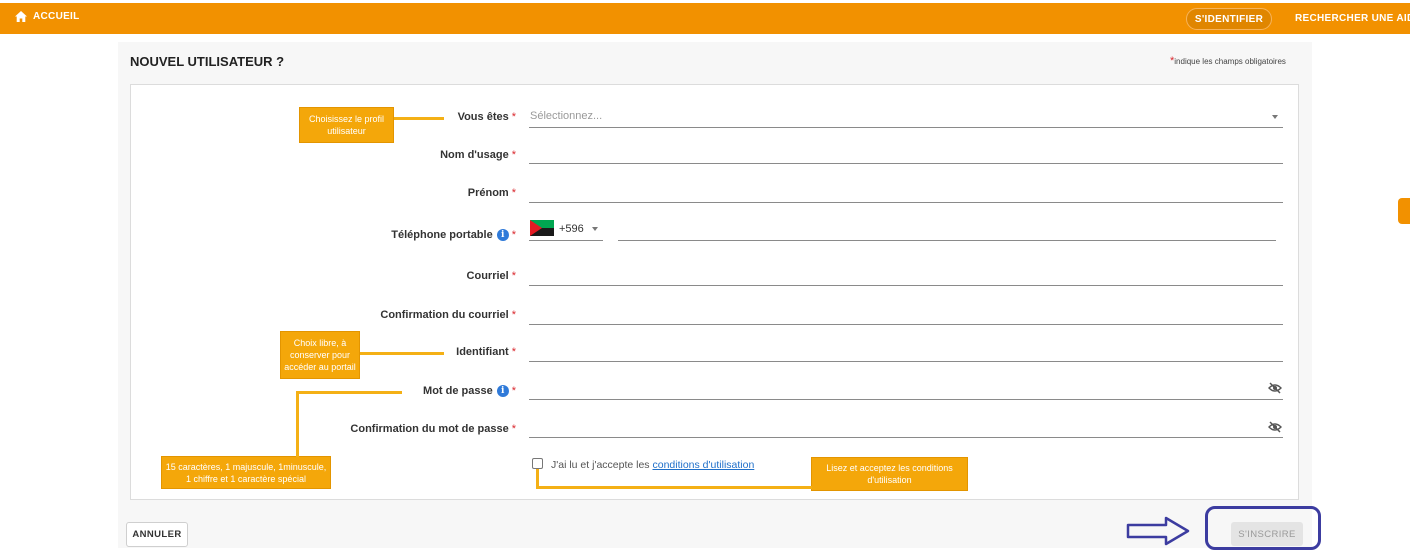 Image resolution: width=1410 pixels, height=550 pixels. What do you see at coordinates (703, 465) in the screenshot?
I see `terms-link: conditions d'utilisation` at bounding box center [703, 465].